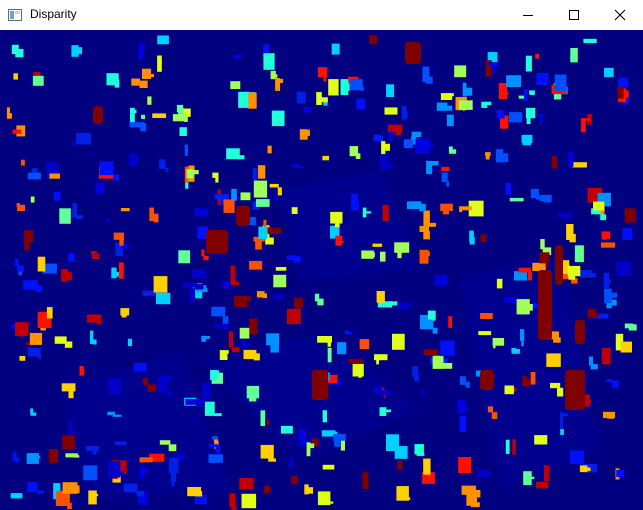 The image size is (643, 510). I want to click on maximize-icon, so click(574, 15).